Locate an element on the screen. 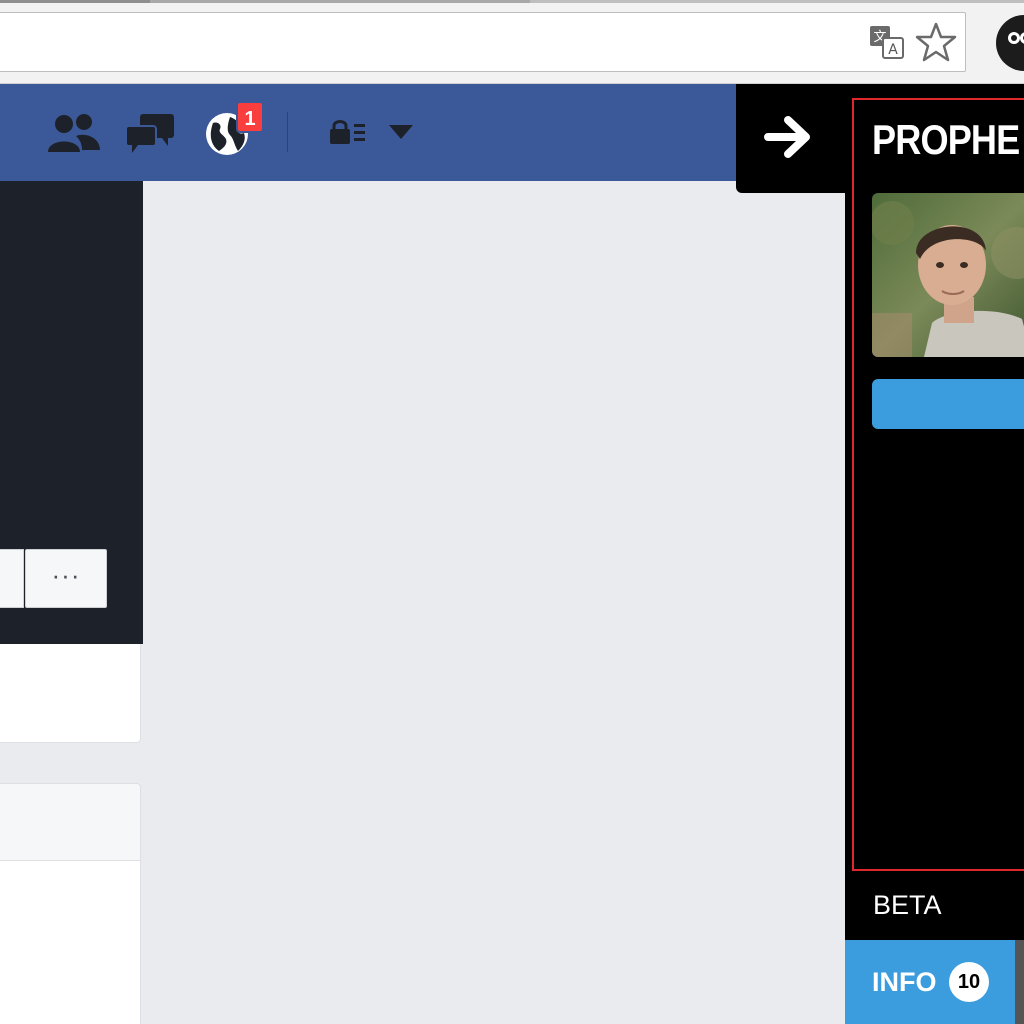 Image resolution: width=1024 pixels, height=1024 pixels. tab-info-count-badge: 10 is located at coordinates (969, 982).